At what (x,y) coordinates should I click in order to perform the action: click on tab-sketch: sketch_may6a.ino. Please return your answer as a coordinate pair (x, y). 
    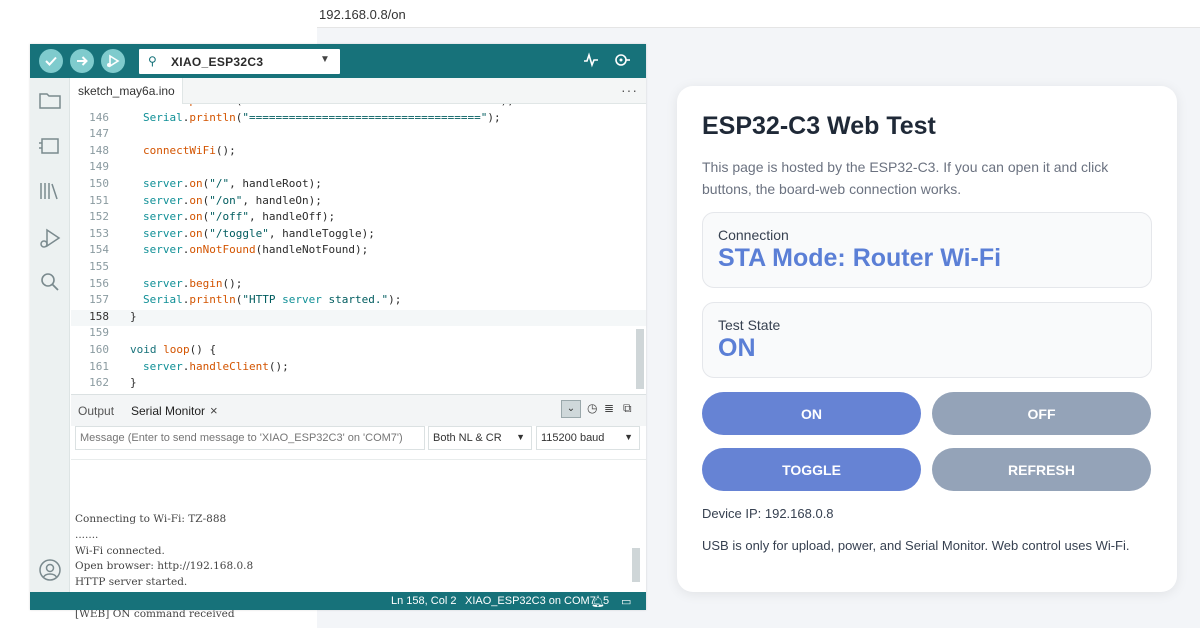
    Looking at the image, I should click on (127, 91).